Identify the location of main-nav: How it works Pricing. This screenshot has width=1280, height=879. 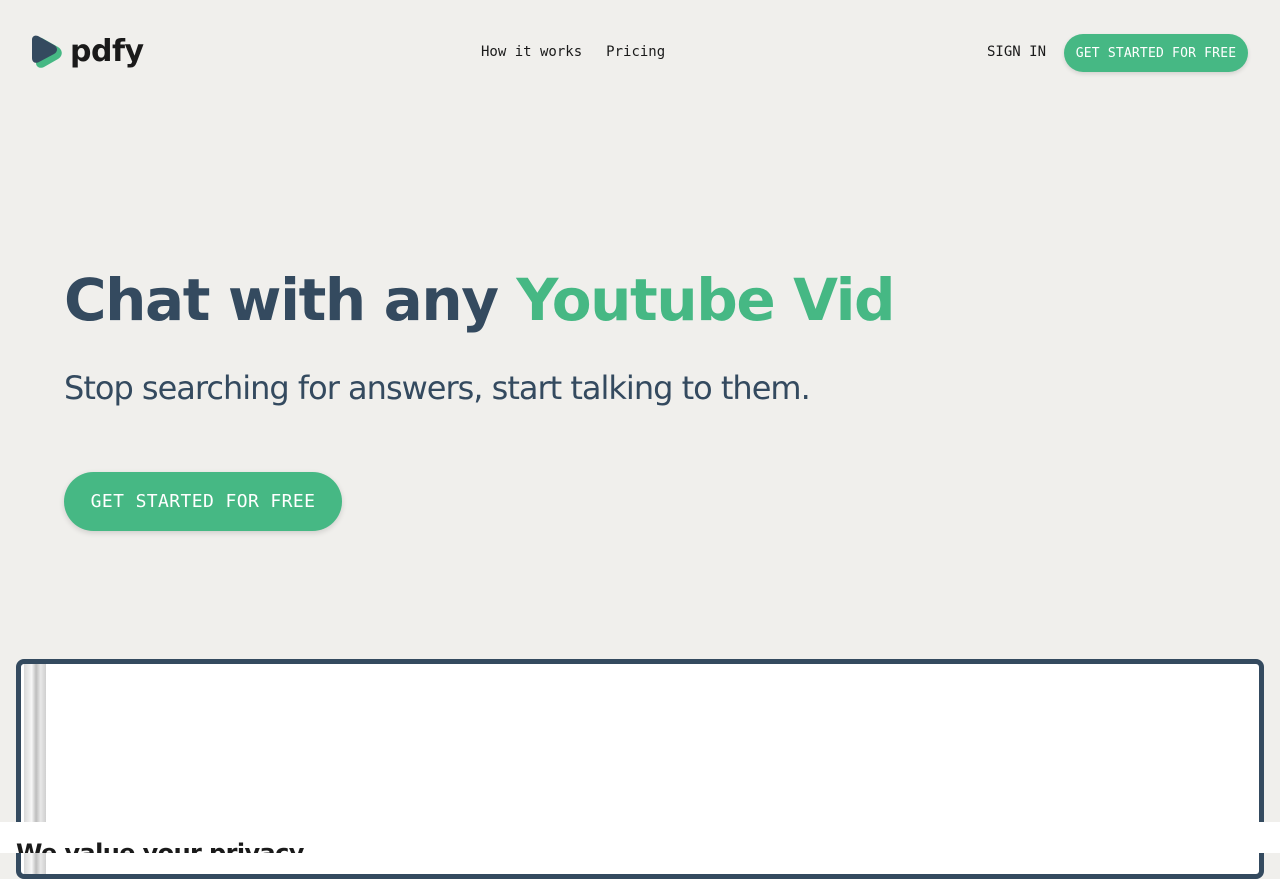
(573, 52).